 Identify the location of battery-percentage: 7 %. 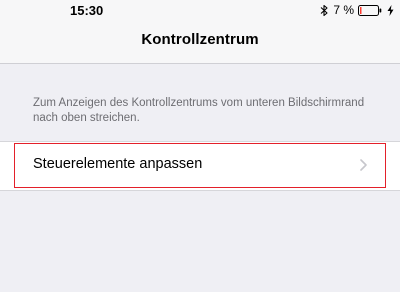
(343, 10).